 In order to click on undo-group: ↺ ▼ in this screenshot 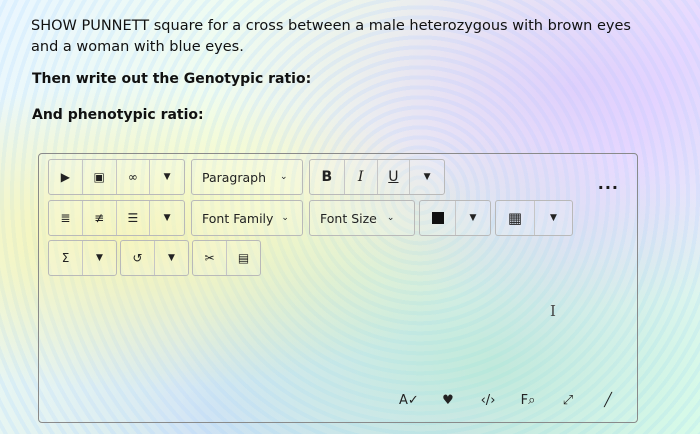, I will do `click(154, 258)`.